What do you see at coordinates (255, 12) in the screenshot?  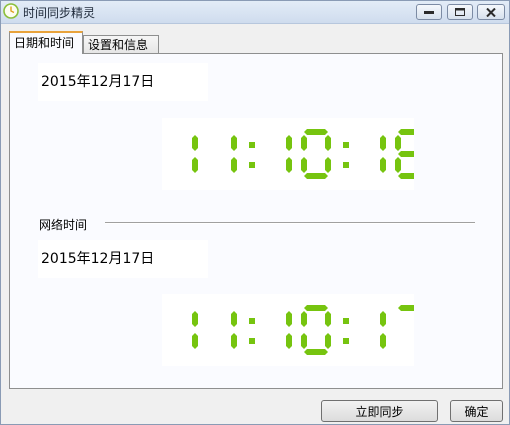 I see `title-bar: 时间同步精灵` at bounding box center [255, 12].